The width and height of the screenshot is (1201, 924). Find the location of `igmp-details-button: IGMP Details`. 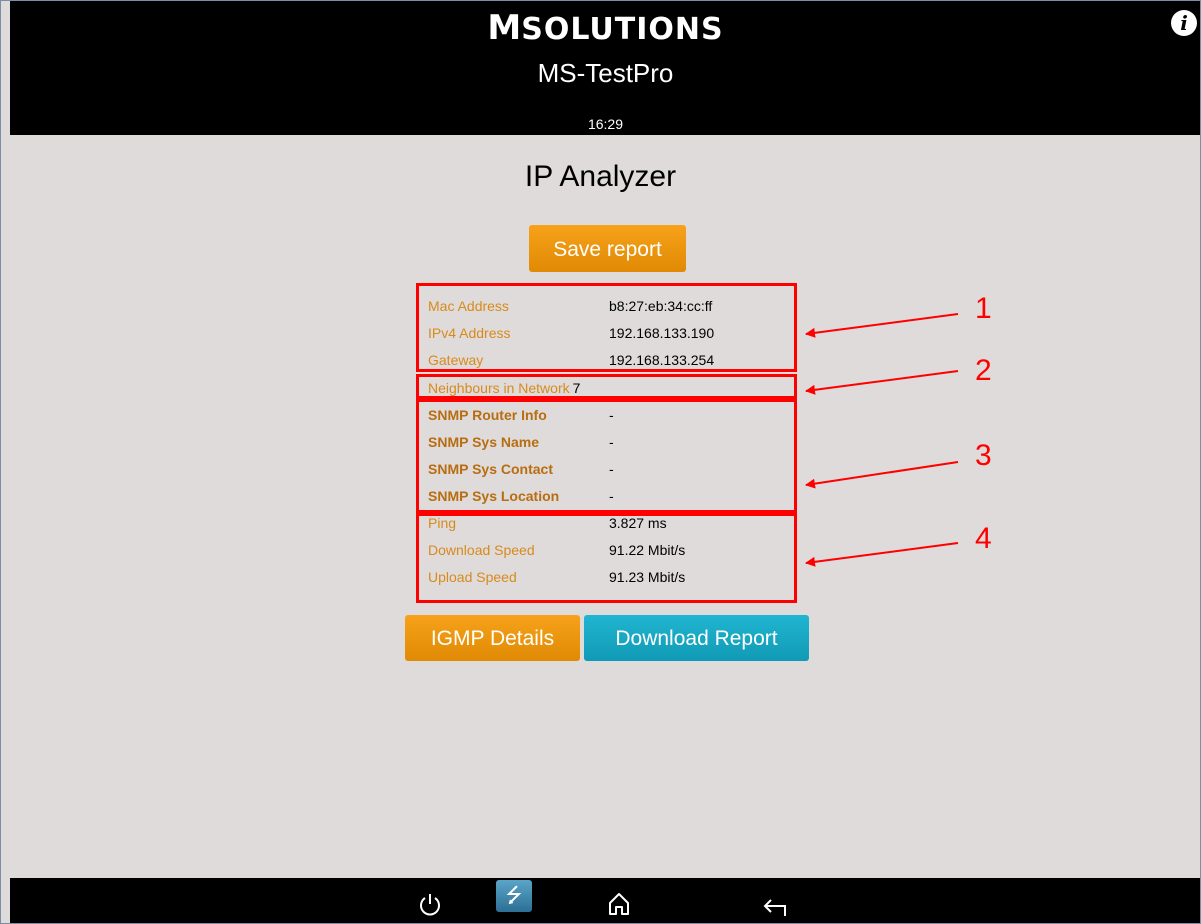

igmp-details-button: IGMP Details is located at coordinates (492, 638).